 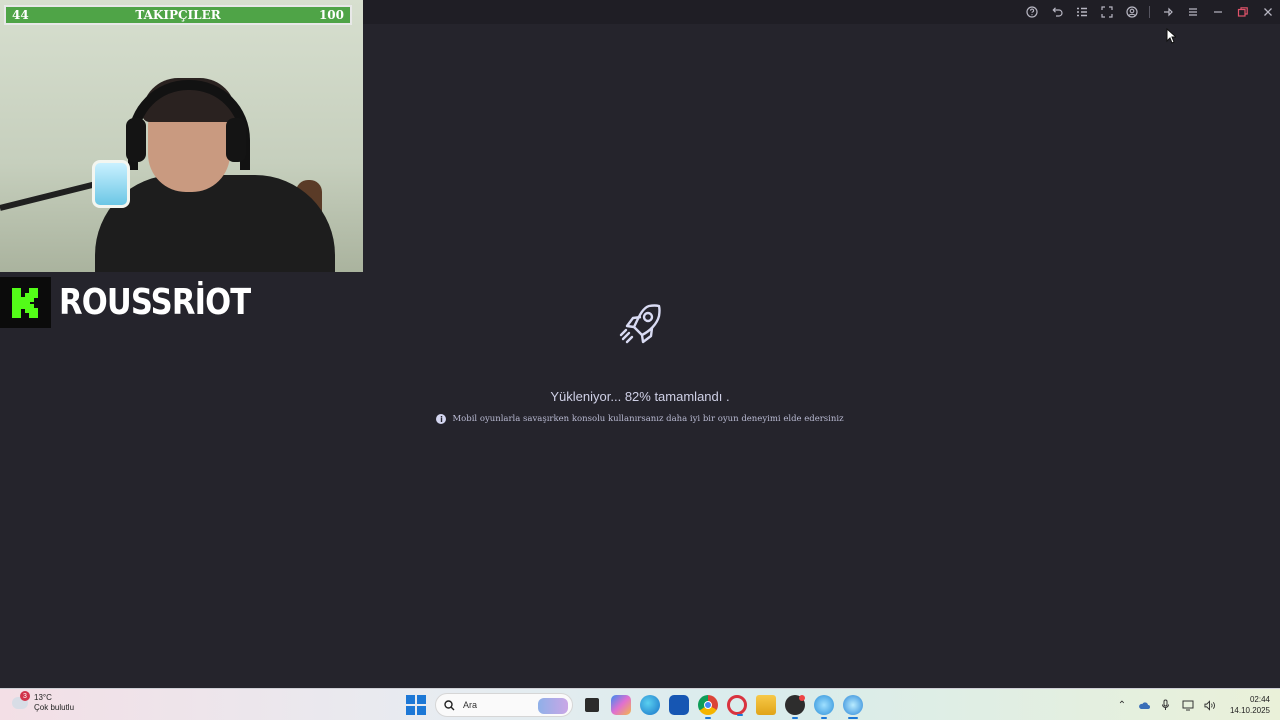 What do you see at coordinates (634, 705) in the screenshot?
I see `taskbar-apps: Ara` at bounding box center [634, 705].